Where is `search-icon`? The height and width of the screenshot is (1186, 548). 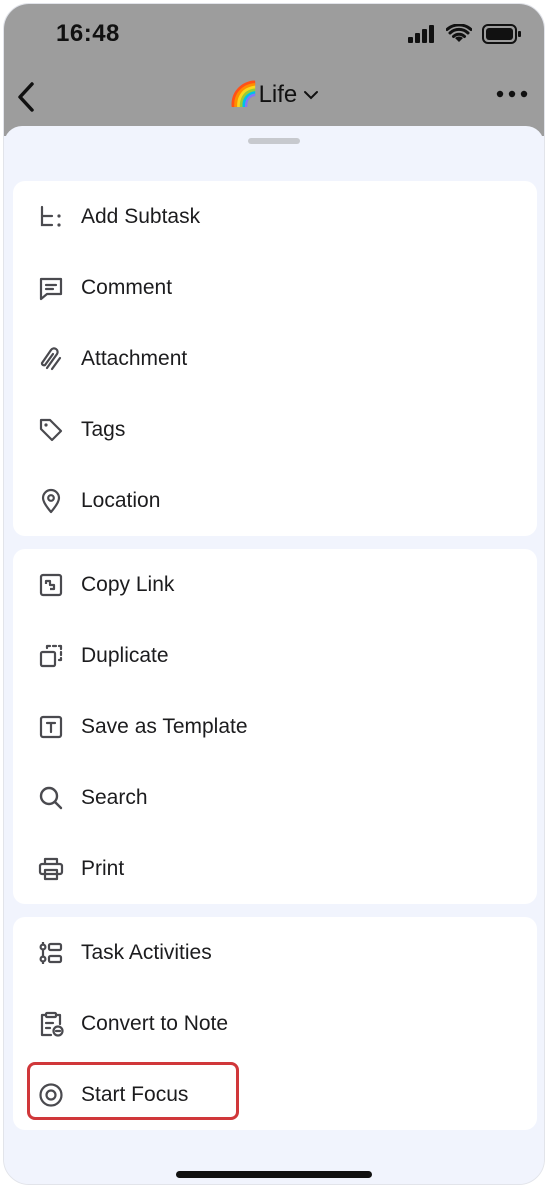
search-icon is located at coordinates (51, 798).